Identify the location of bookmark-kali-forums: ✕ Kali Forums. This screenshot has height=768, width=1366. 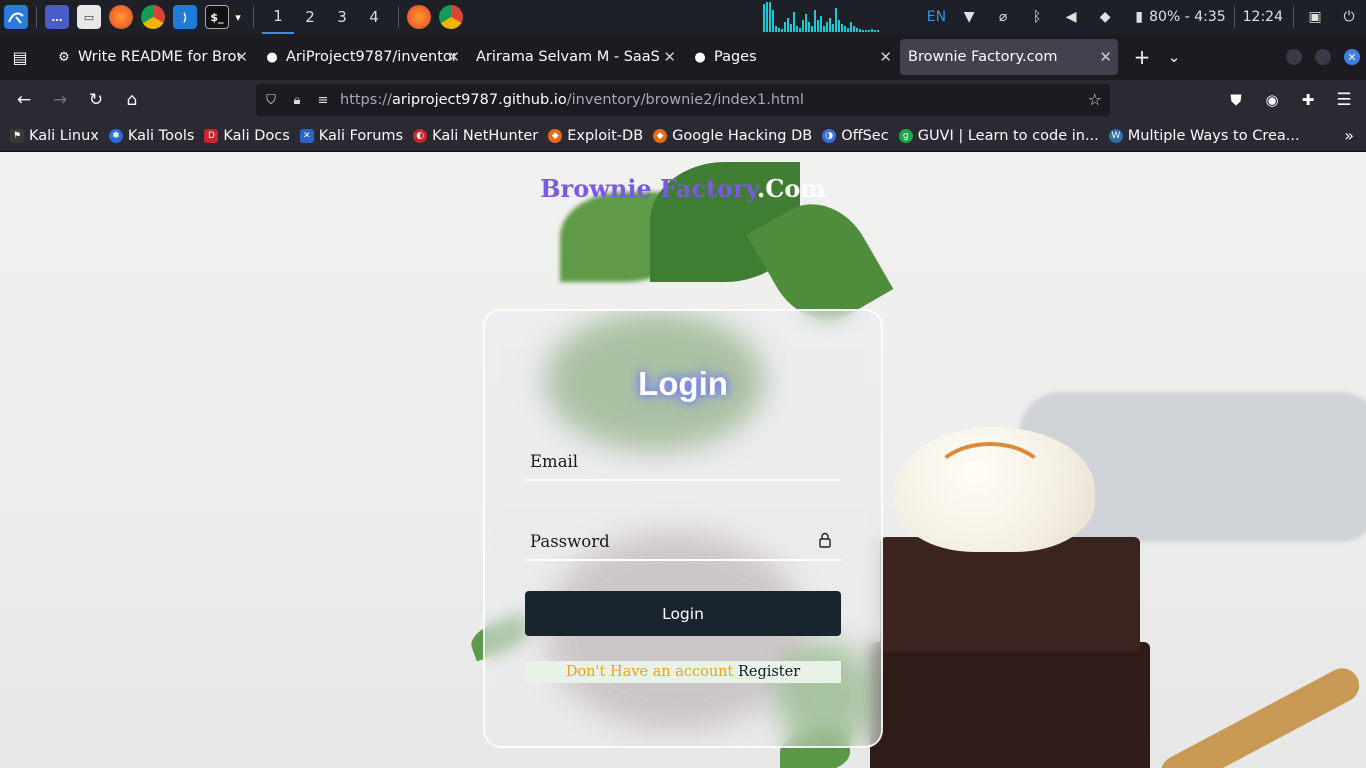
(351, 135).